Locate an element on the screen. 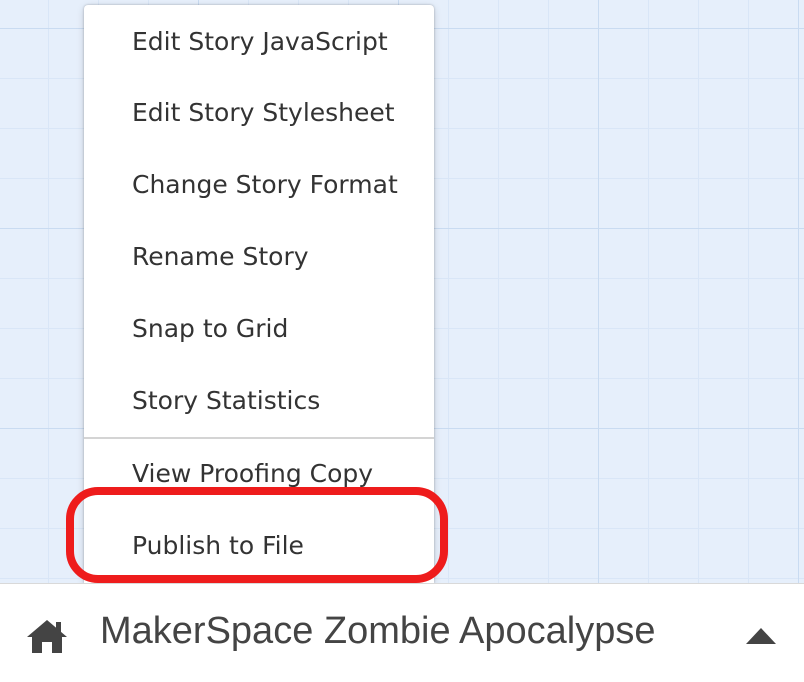 This screenshot has width=804, height=682. story-footer-bar: MakerSpace Zombie Apocalypse is located at coordinates (402, 632).